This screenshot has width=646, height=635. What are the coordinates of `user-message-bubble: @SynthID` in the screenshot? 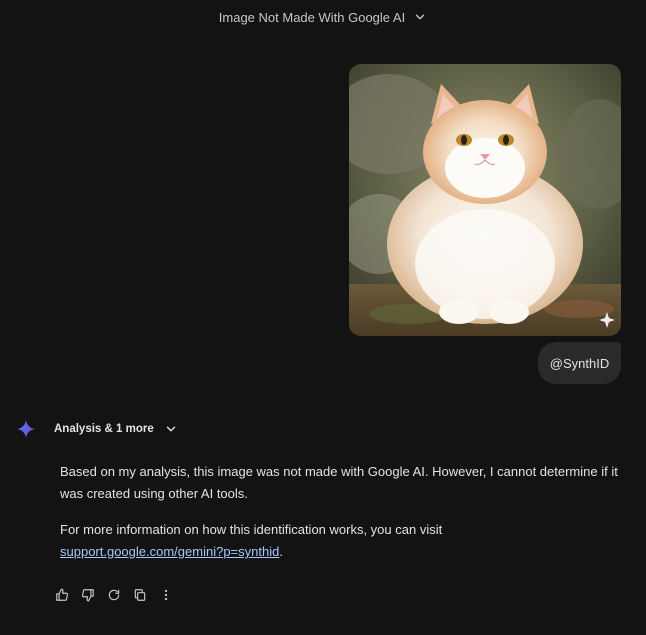 It's located at (579, 363).